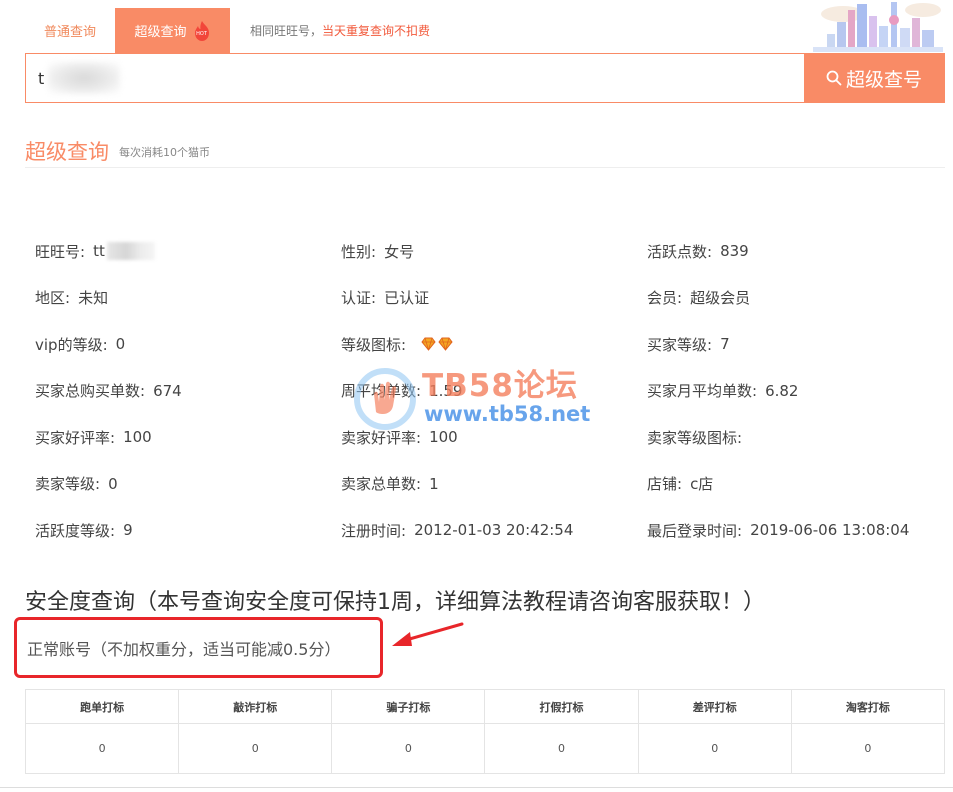  I want to click on info-item: 注册时间: 2012-01-03 20:42:54, so click(494, 530).